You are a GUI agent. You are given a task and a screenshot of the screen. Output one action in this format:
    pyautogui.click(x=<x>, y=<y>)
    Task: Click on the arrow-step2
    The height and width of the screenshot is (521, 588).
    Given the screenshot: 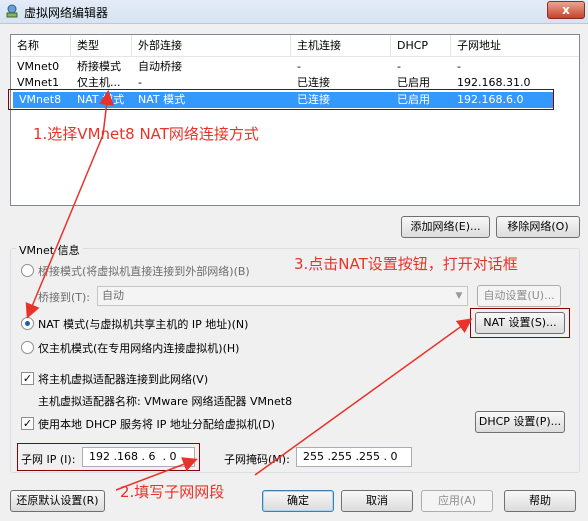 What is the action you would take?
    pyautogui.click(x=156, y=474)
    